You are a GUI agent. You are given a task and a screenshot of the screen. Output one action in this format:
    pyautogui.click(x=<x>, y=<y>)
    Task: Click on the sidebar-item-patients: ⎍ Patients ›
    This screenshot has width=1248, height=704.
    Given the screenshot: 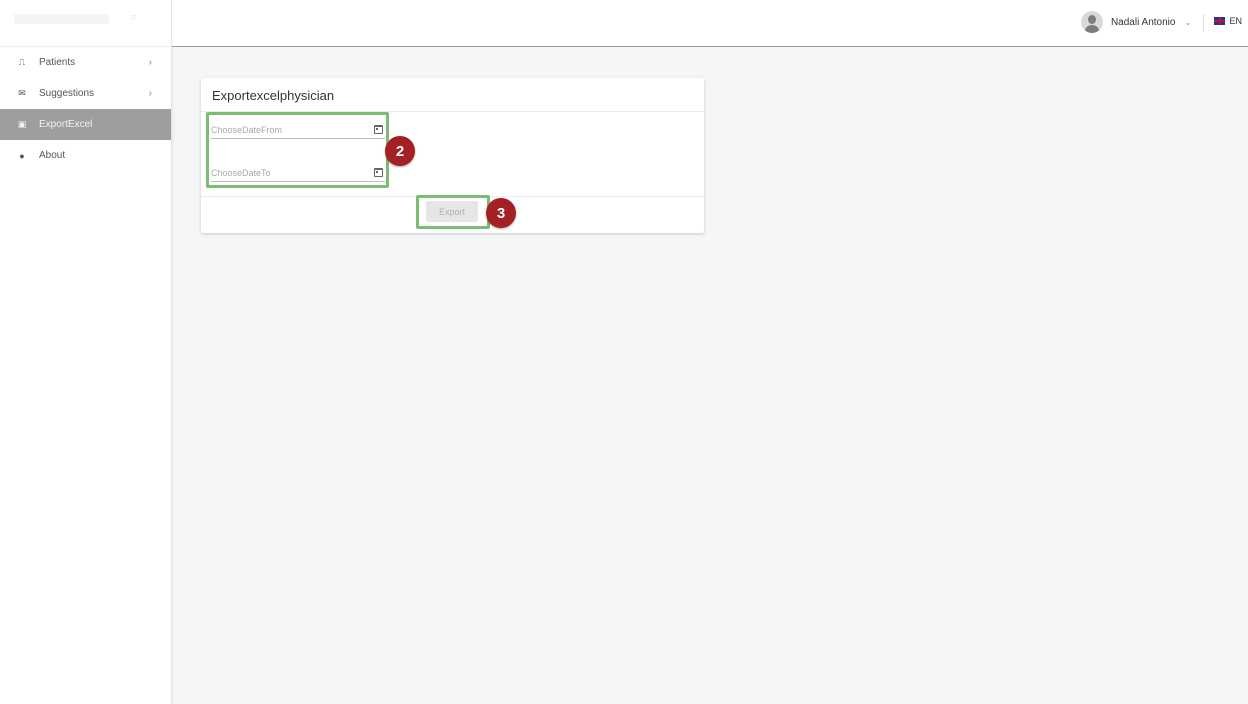 What is the action you would take?
    pyautogui.click(x=85, y=62)
    